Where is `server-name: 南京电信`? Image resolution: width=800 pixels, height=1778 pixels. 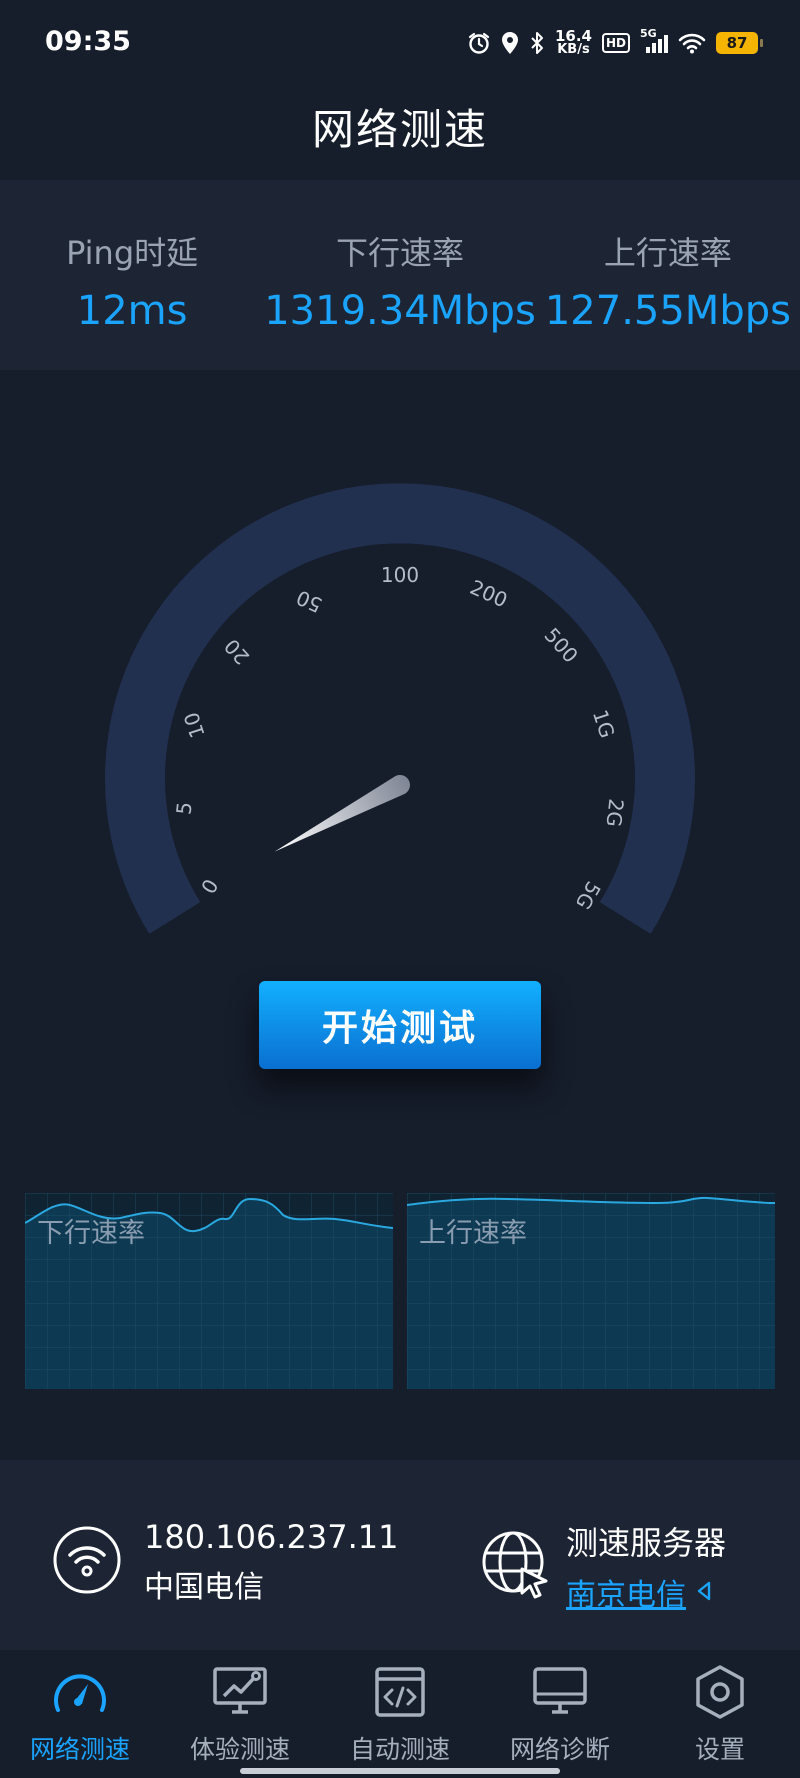 server-name: 南京电信 is located at coordinates (626, 1595).